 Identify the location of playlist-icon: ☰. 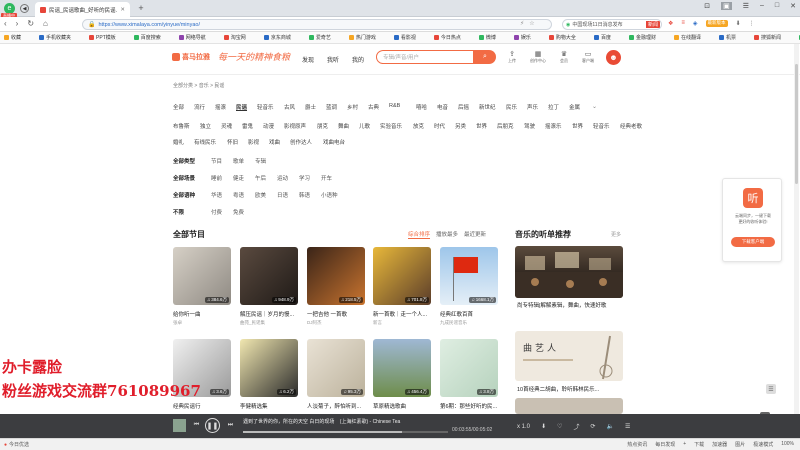
(627, 426).